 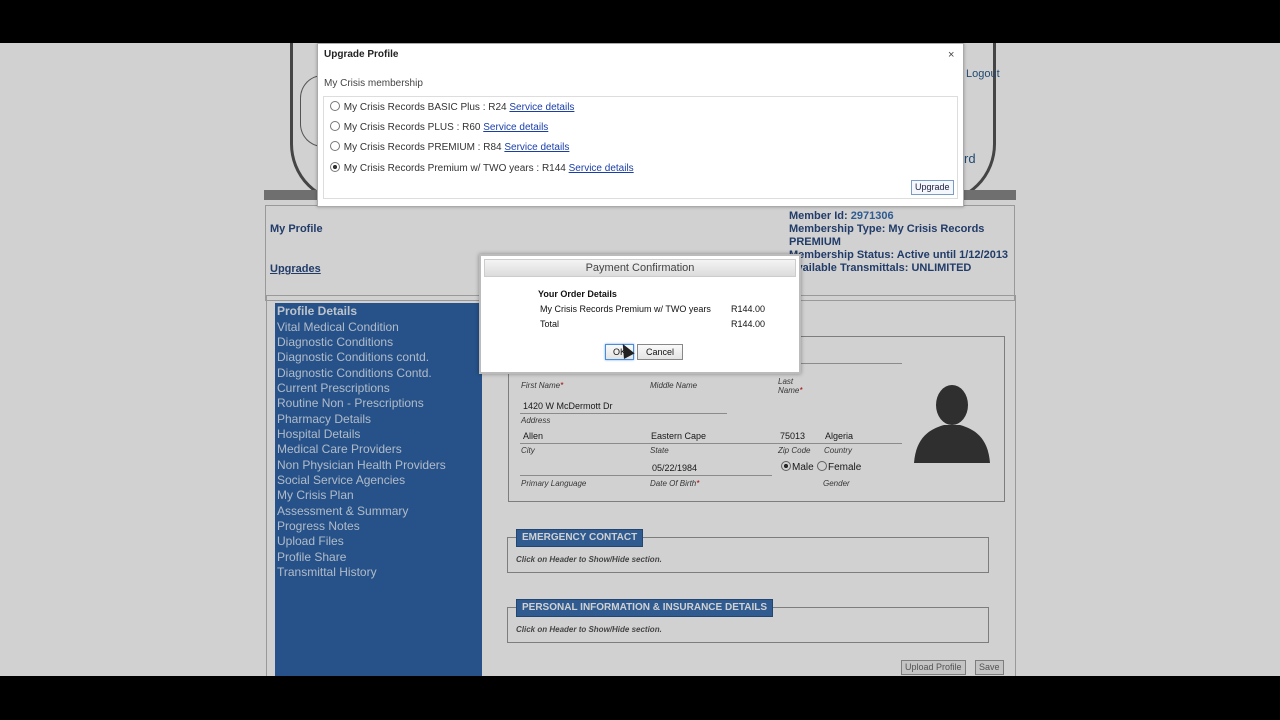 What do you see at coordinates (748, 324) in the screenshot?
I see `order-total-price: R144.00` at bounding box center [748, 324].